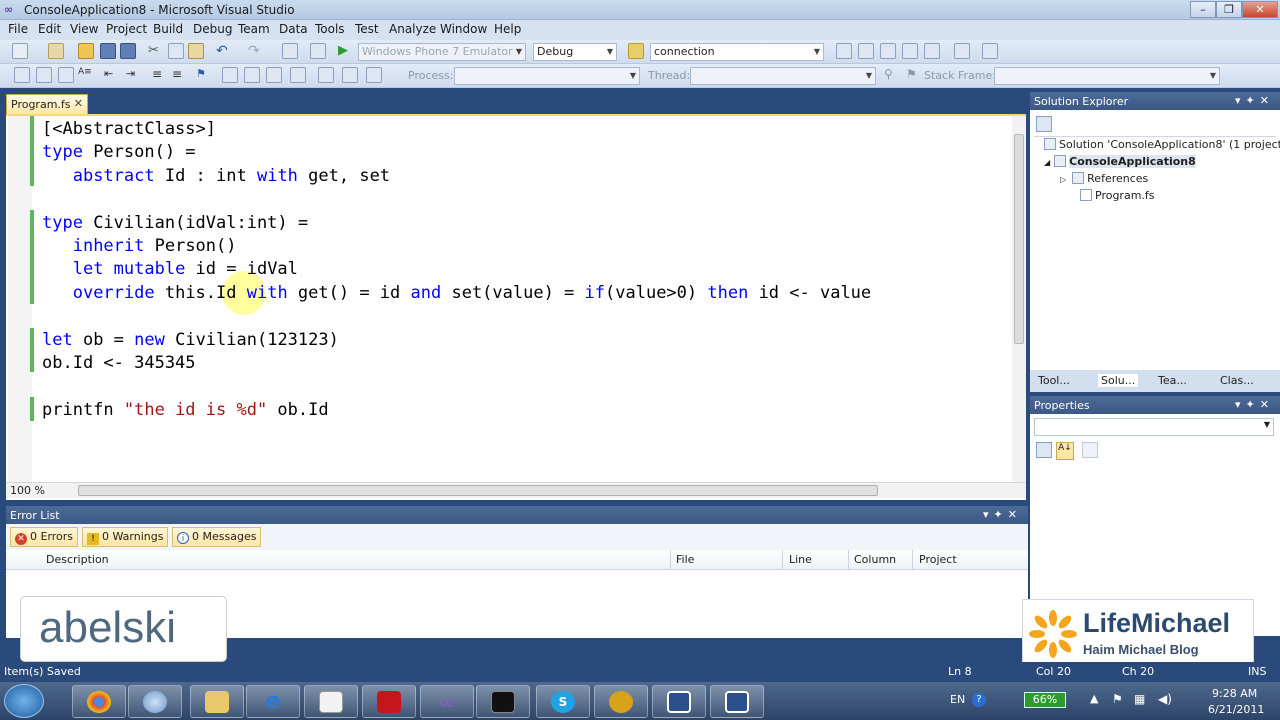 The image size is (1280, 720). What do you see at coordinates (18, 29) in the screenshot?
I see `menu-file: File` at bounding box center [18, 29].